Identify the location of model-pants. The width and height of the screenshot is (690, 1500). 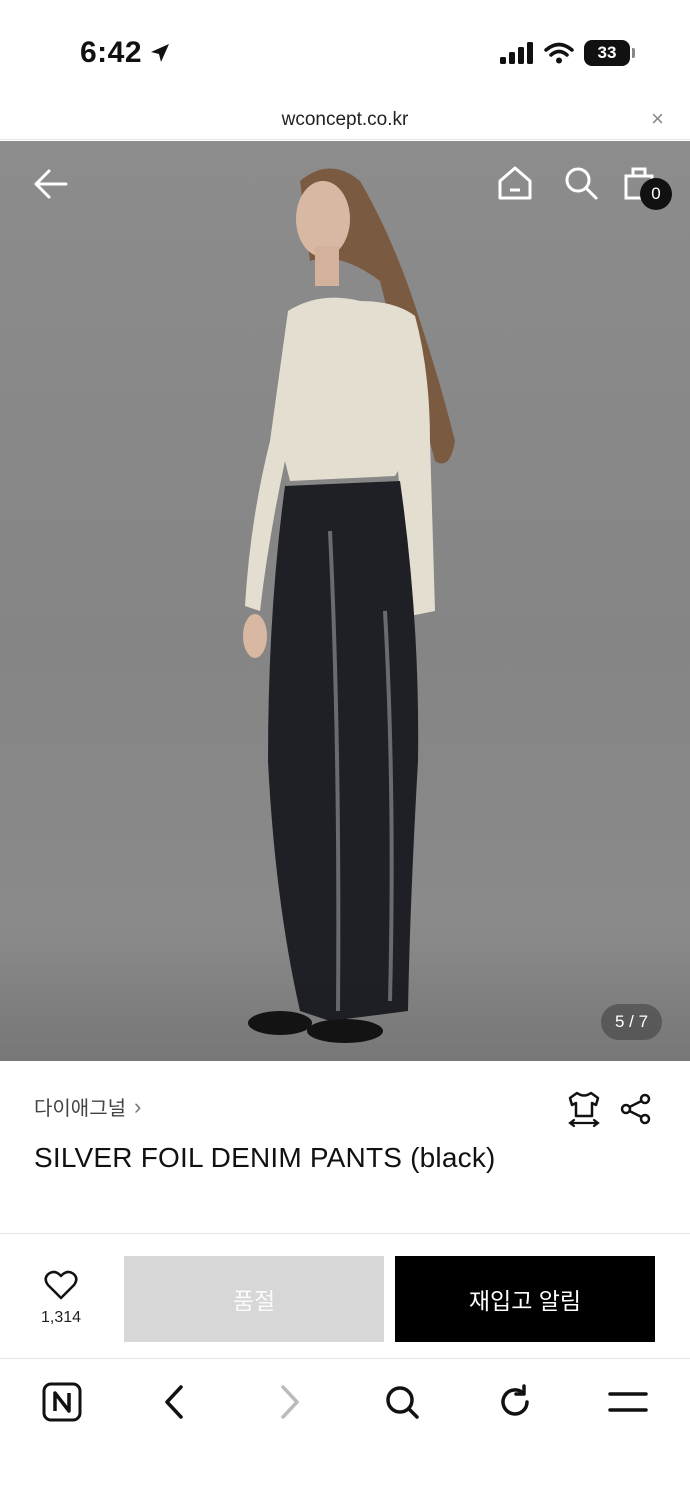
(343, 751).